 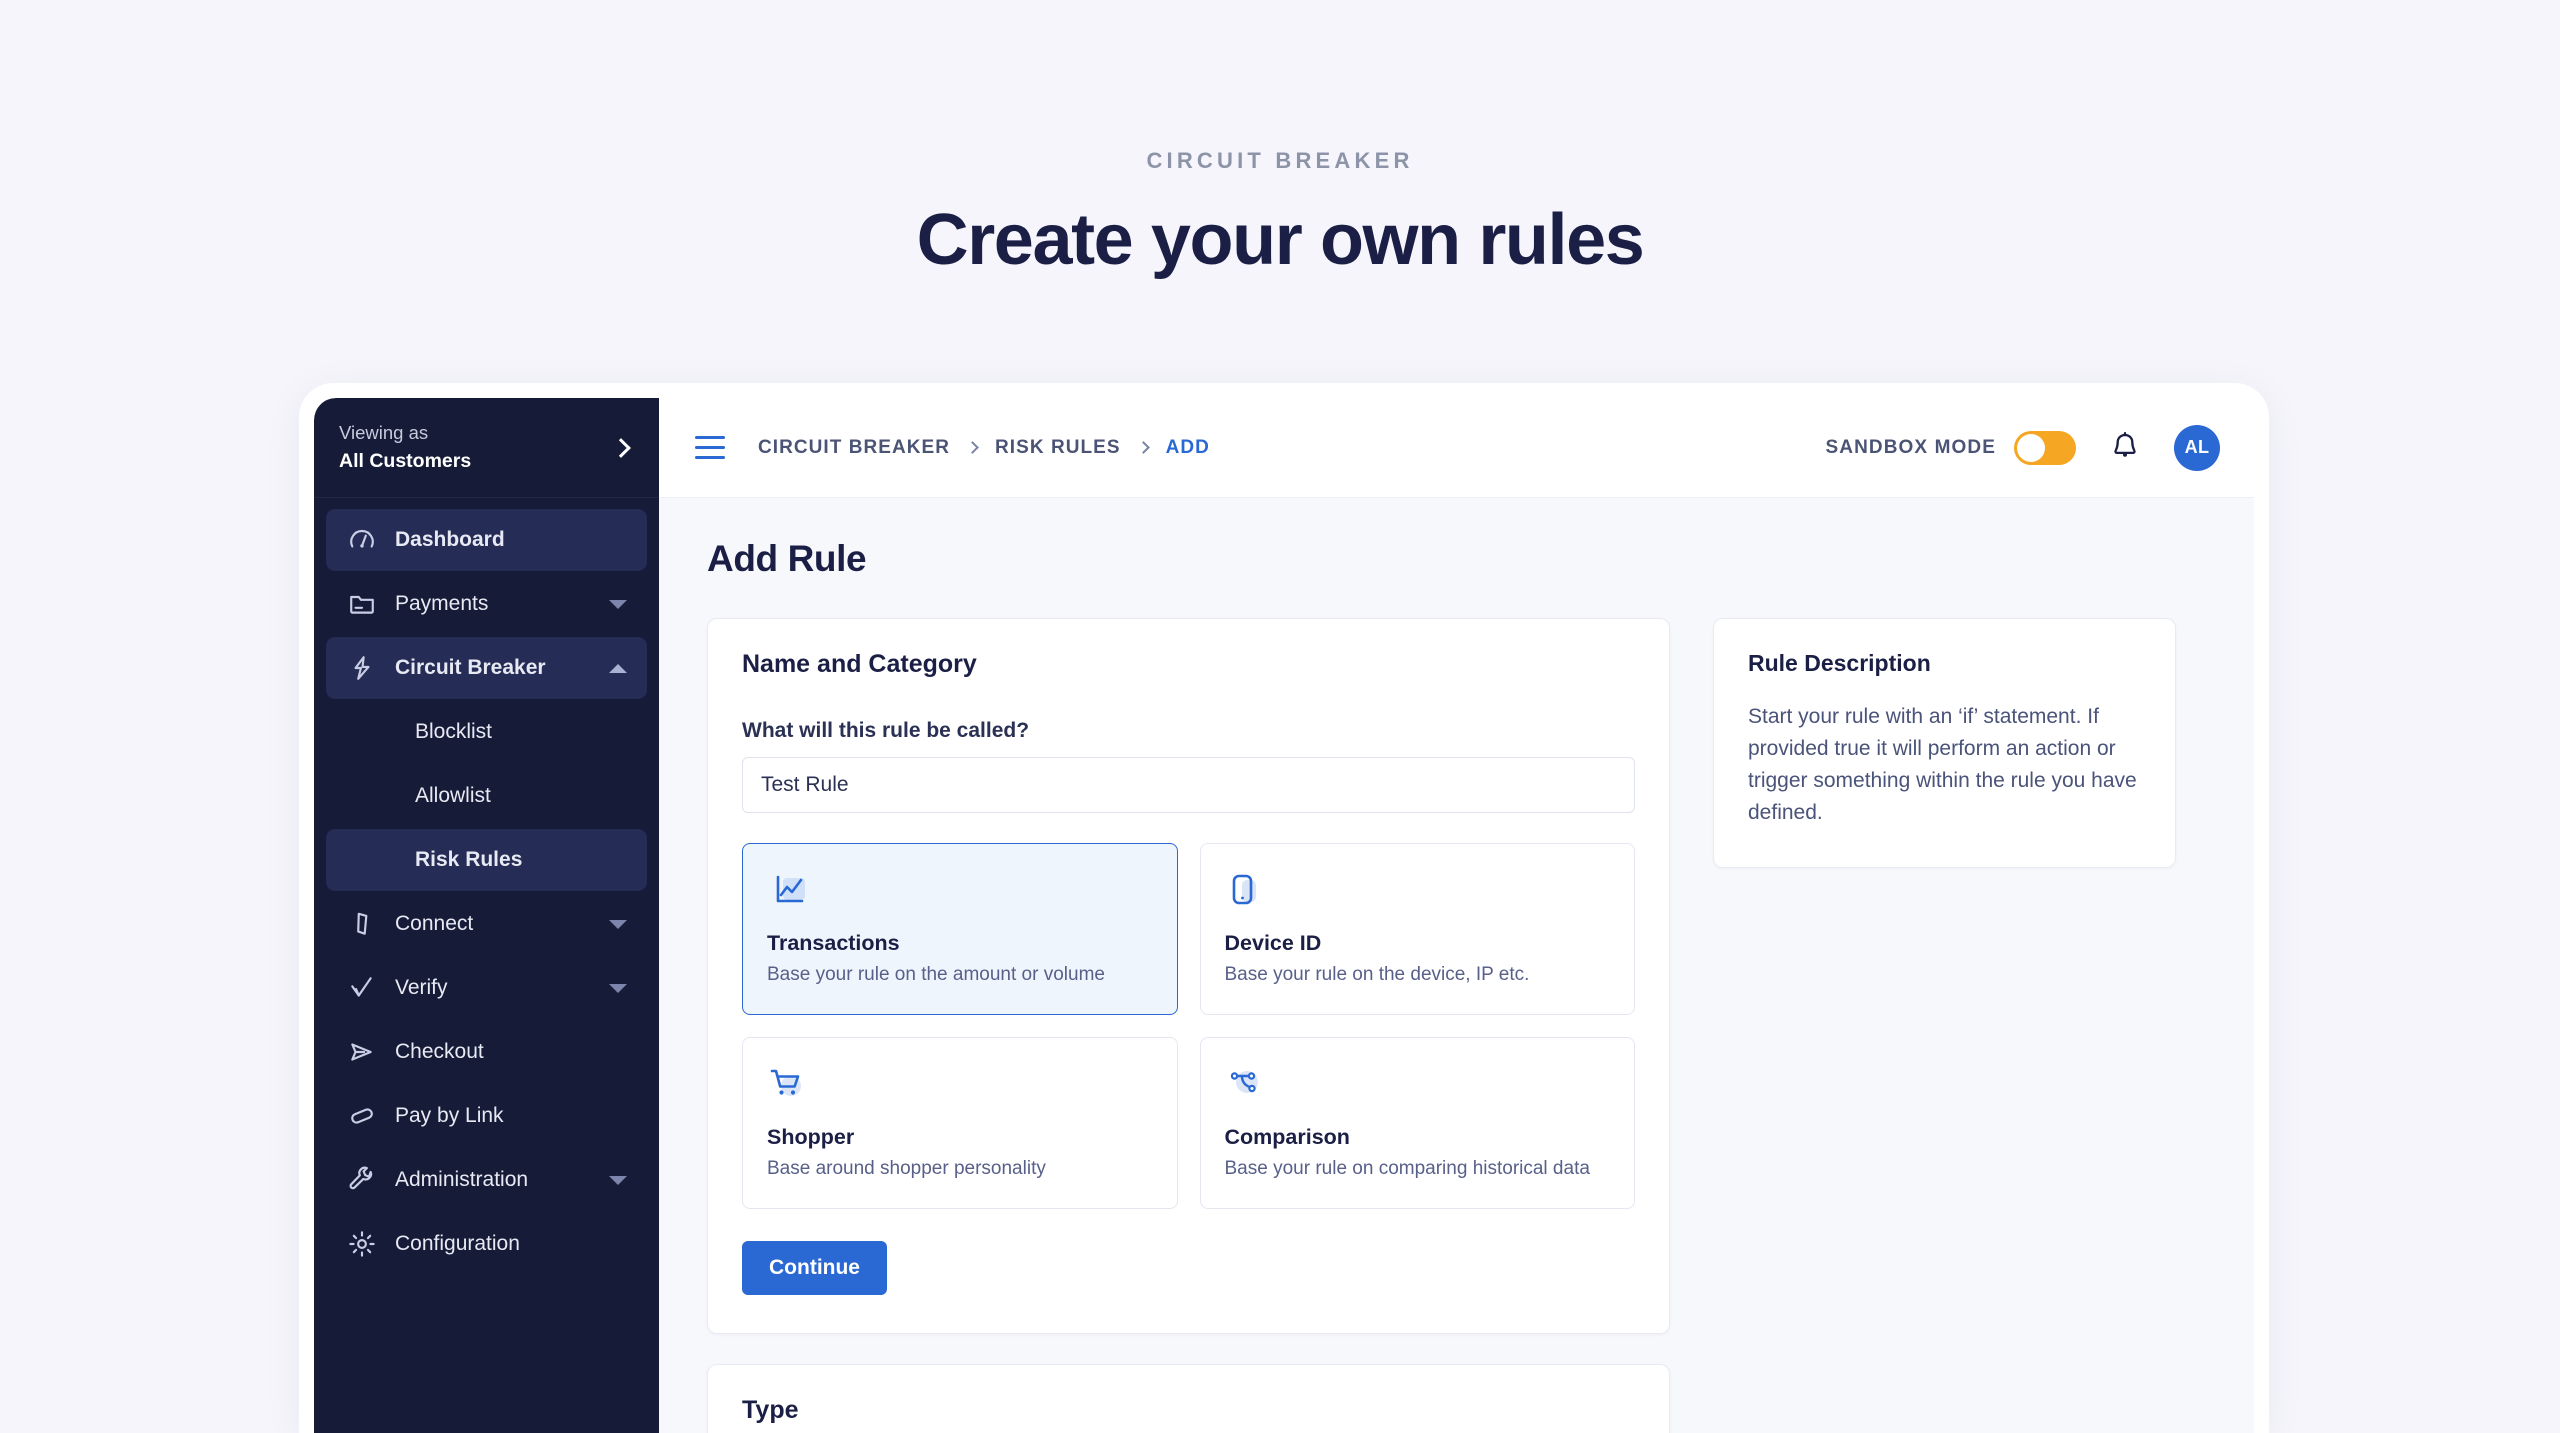 I want to click on sidebar-item-label: Connect, so click(x=434, y=923).